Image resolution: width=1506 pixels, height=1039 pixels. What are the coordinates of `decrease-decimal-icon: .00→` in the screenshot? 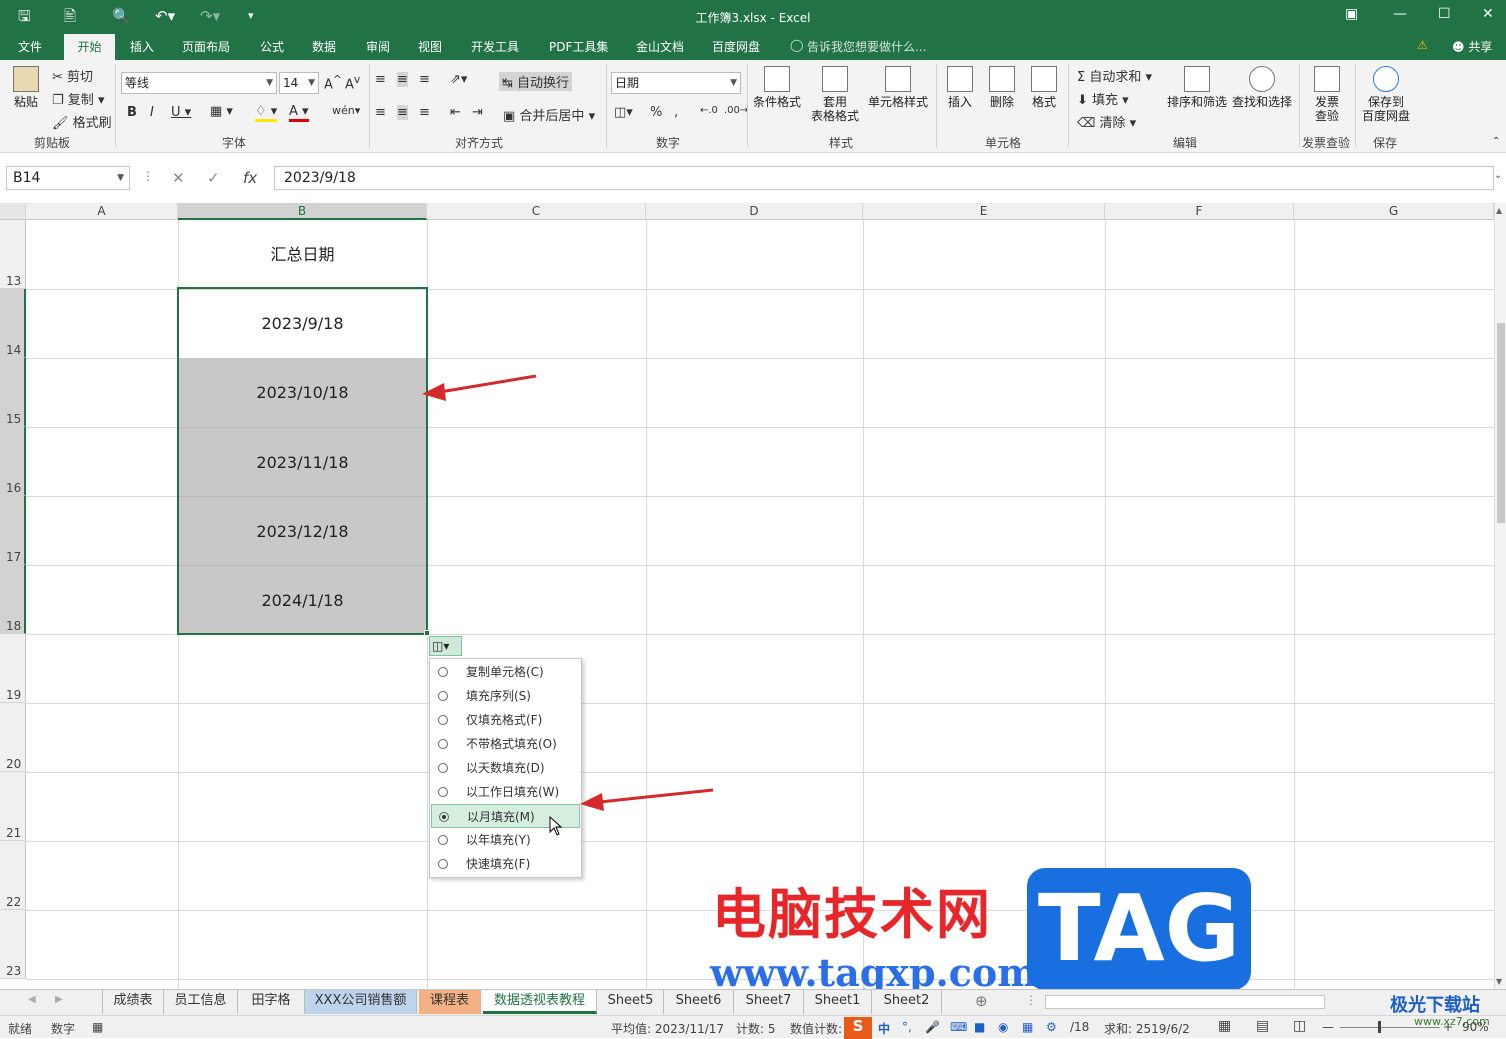 It's located at (736, 110).